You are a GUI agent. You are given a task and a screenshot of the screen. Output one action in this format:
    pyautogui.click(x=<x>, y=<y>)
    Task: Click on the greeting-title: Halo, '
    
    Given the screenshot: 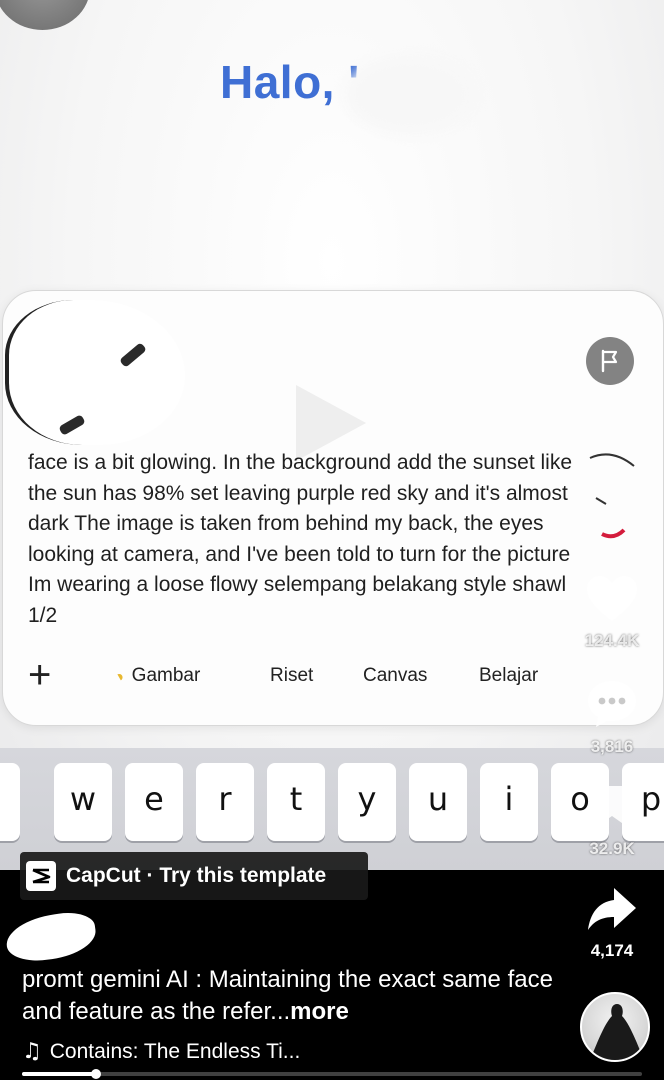 What is the action you would take?
    pyautogui.click(x=290, y=82)
    